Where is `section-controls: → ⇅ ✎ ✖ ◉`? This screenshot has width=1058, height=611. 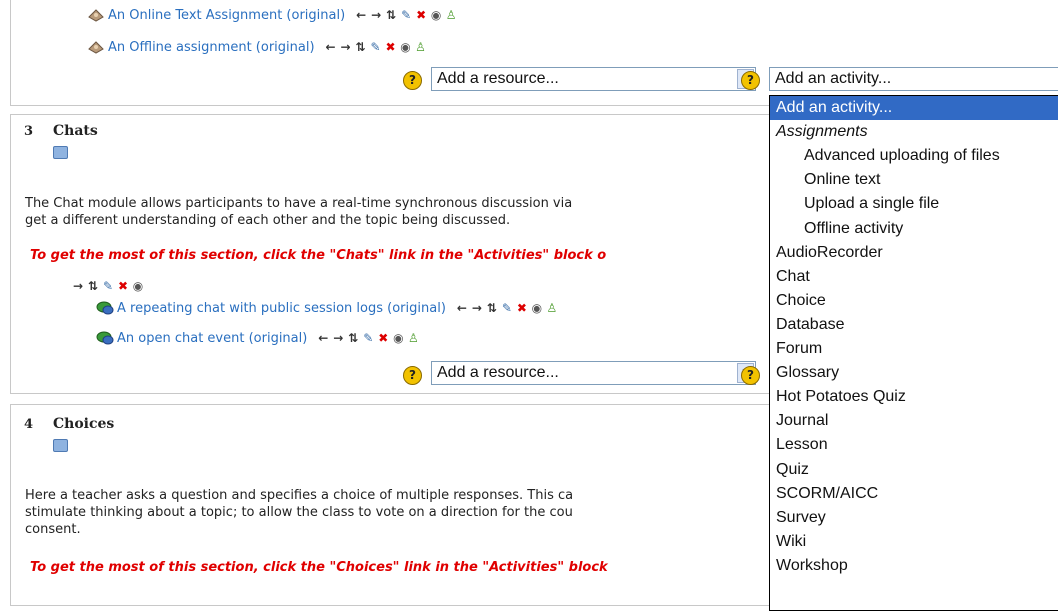
section-controls: → ⇅ ✎ ✖ ◉ is located at coordinates (108, 286).